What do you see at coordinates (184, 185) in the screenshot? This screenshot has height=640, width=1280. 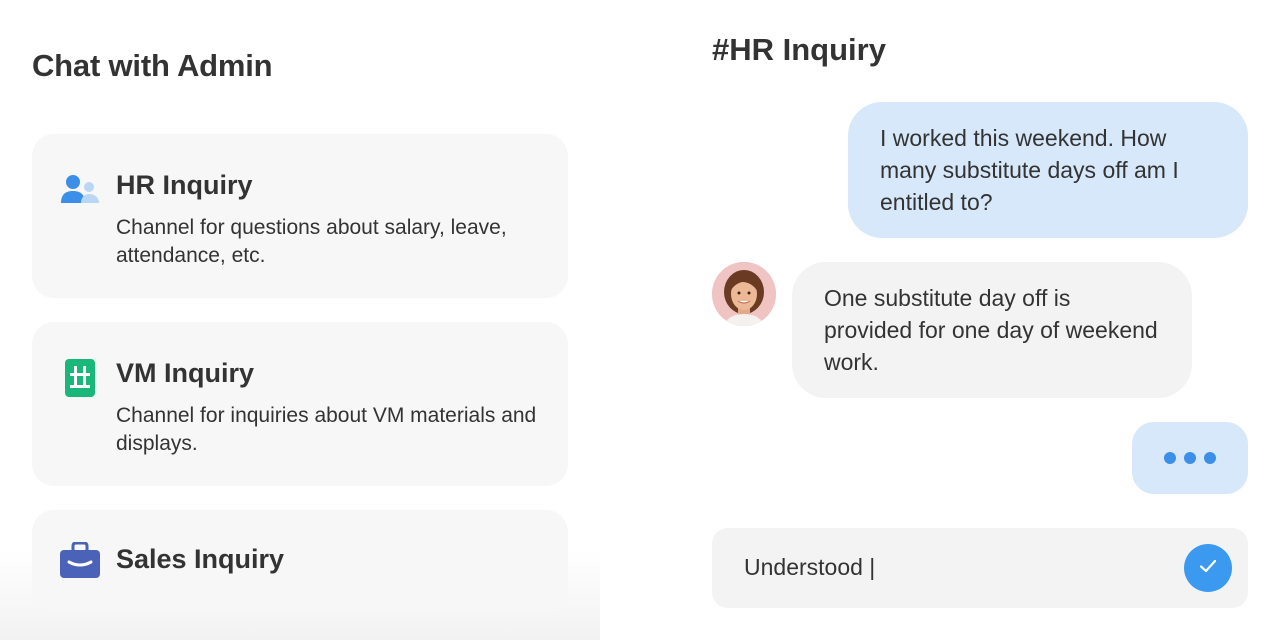 I see `channel-title: HR Inquiry` at bounding box center [184, 185].